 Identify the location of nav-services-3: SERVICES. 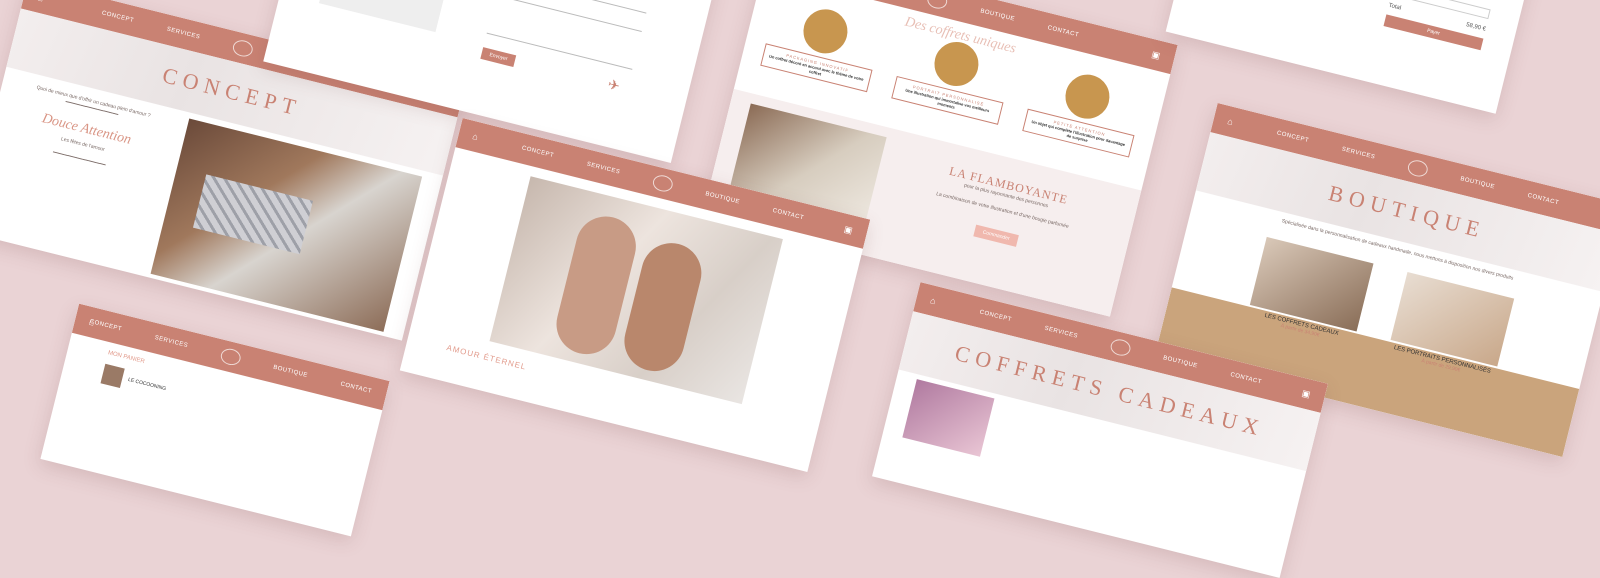
(1358, 154).